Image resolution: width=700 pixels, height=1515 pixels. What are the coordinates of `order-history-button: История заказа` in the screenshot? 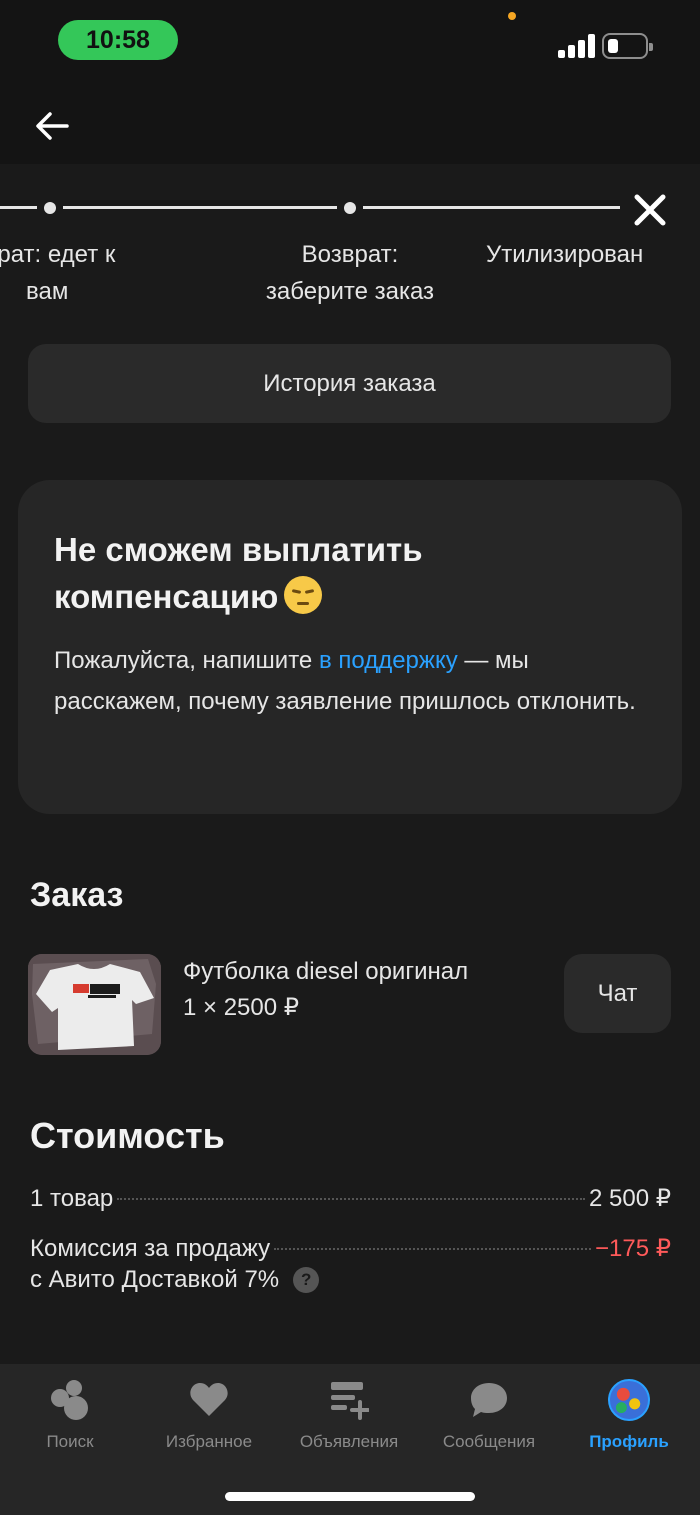 It's located at (349, 383).